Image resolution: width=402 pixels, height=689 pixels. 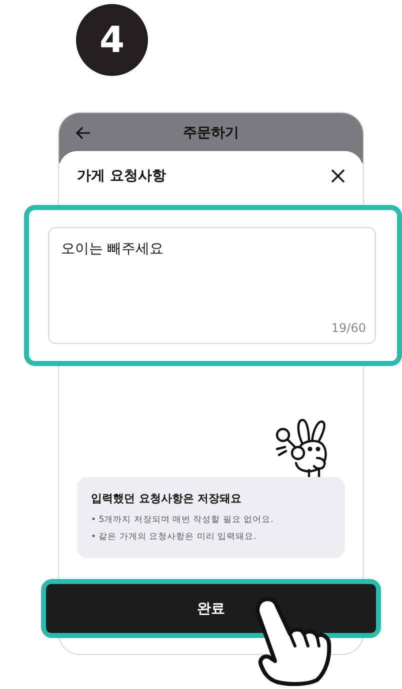 I want to click on back-arrow-icon, so click(x=83, y=133).